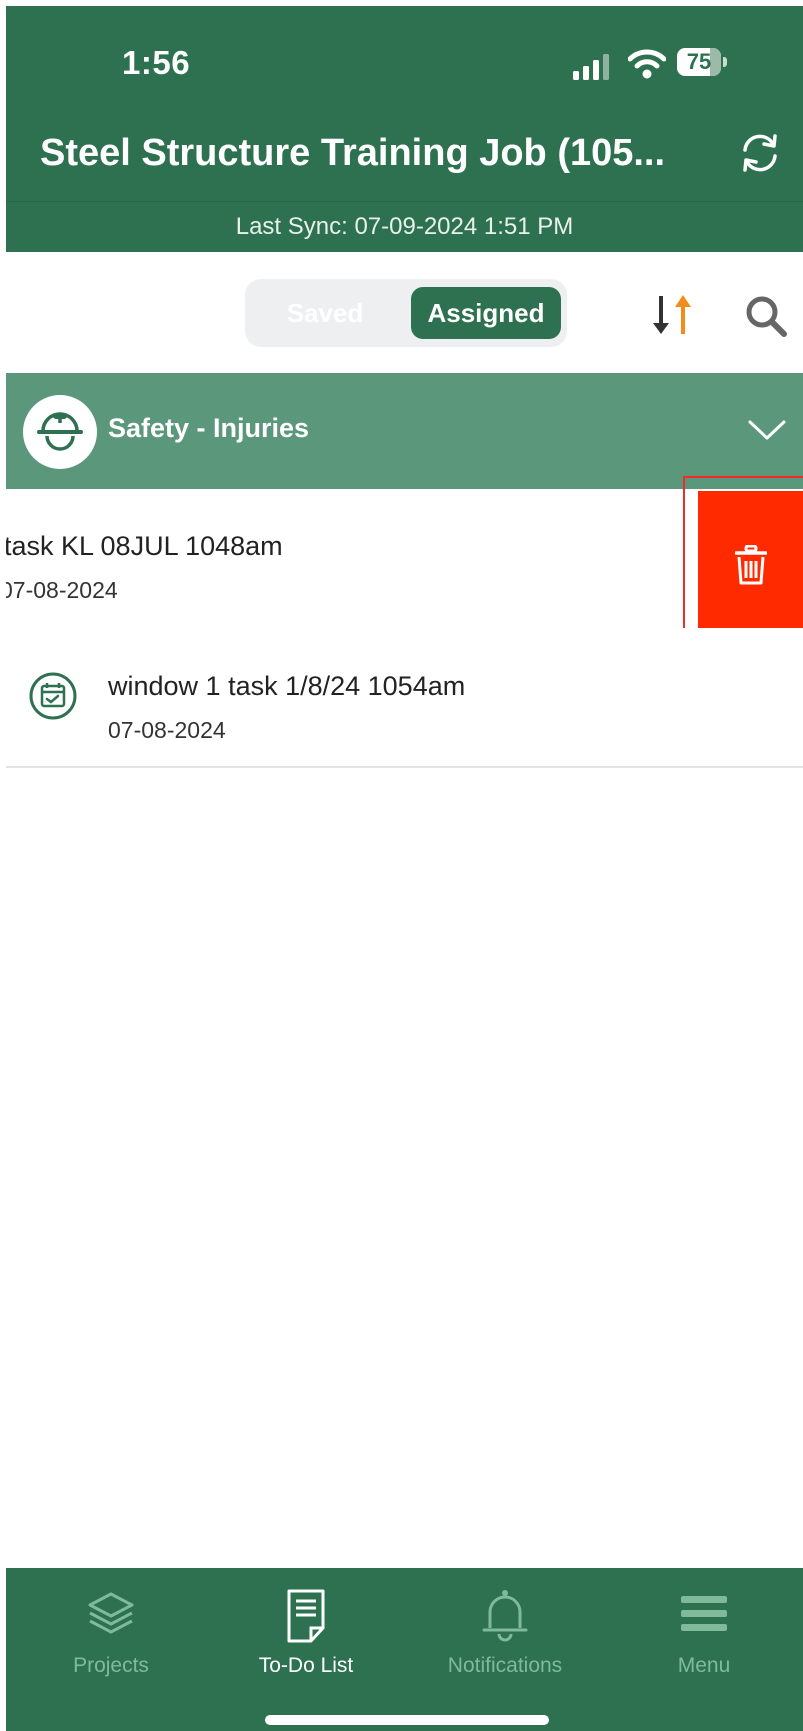 Image resolution: width=803 pixels, height=1731 pixels. What do you see at coordinates (704, 1643) in the screenshot?
I see `tab-menu: Menu` at bounding box center [704, 1643].